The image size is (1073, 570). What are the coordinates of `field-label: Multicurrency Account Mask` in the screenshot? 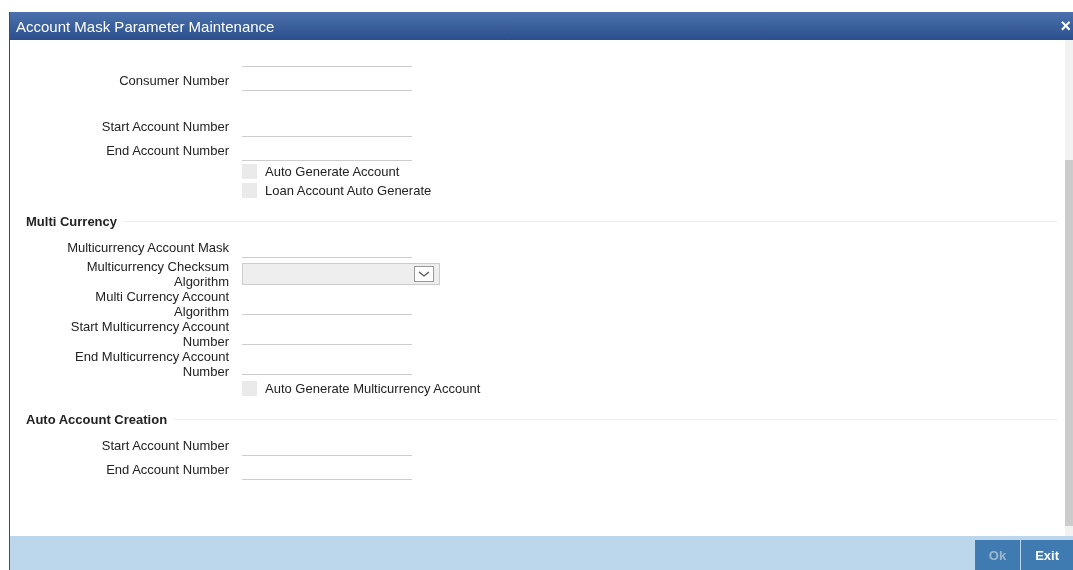 It's located at (148, 247).